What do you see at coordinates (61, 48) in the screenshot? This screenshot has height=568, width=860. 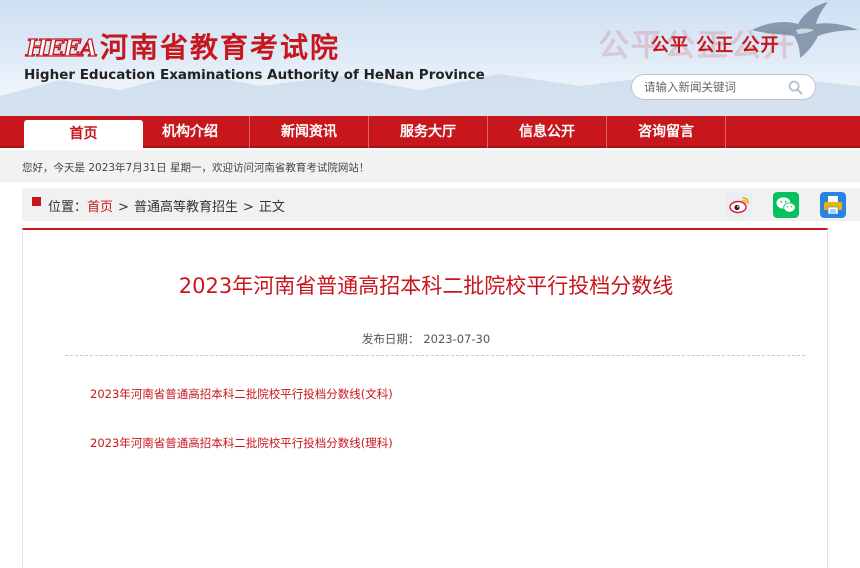 I see `logo-mark: HEEA` at bounding box center [61, 48].